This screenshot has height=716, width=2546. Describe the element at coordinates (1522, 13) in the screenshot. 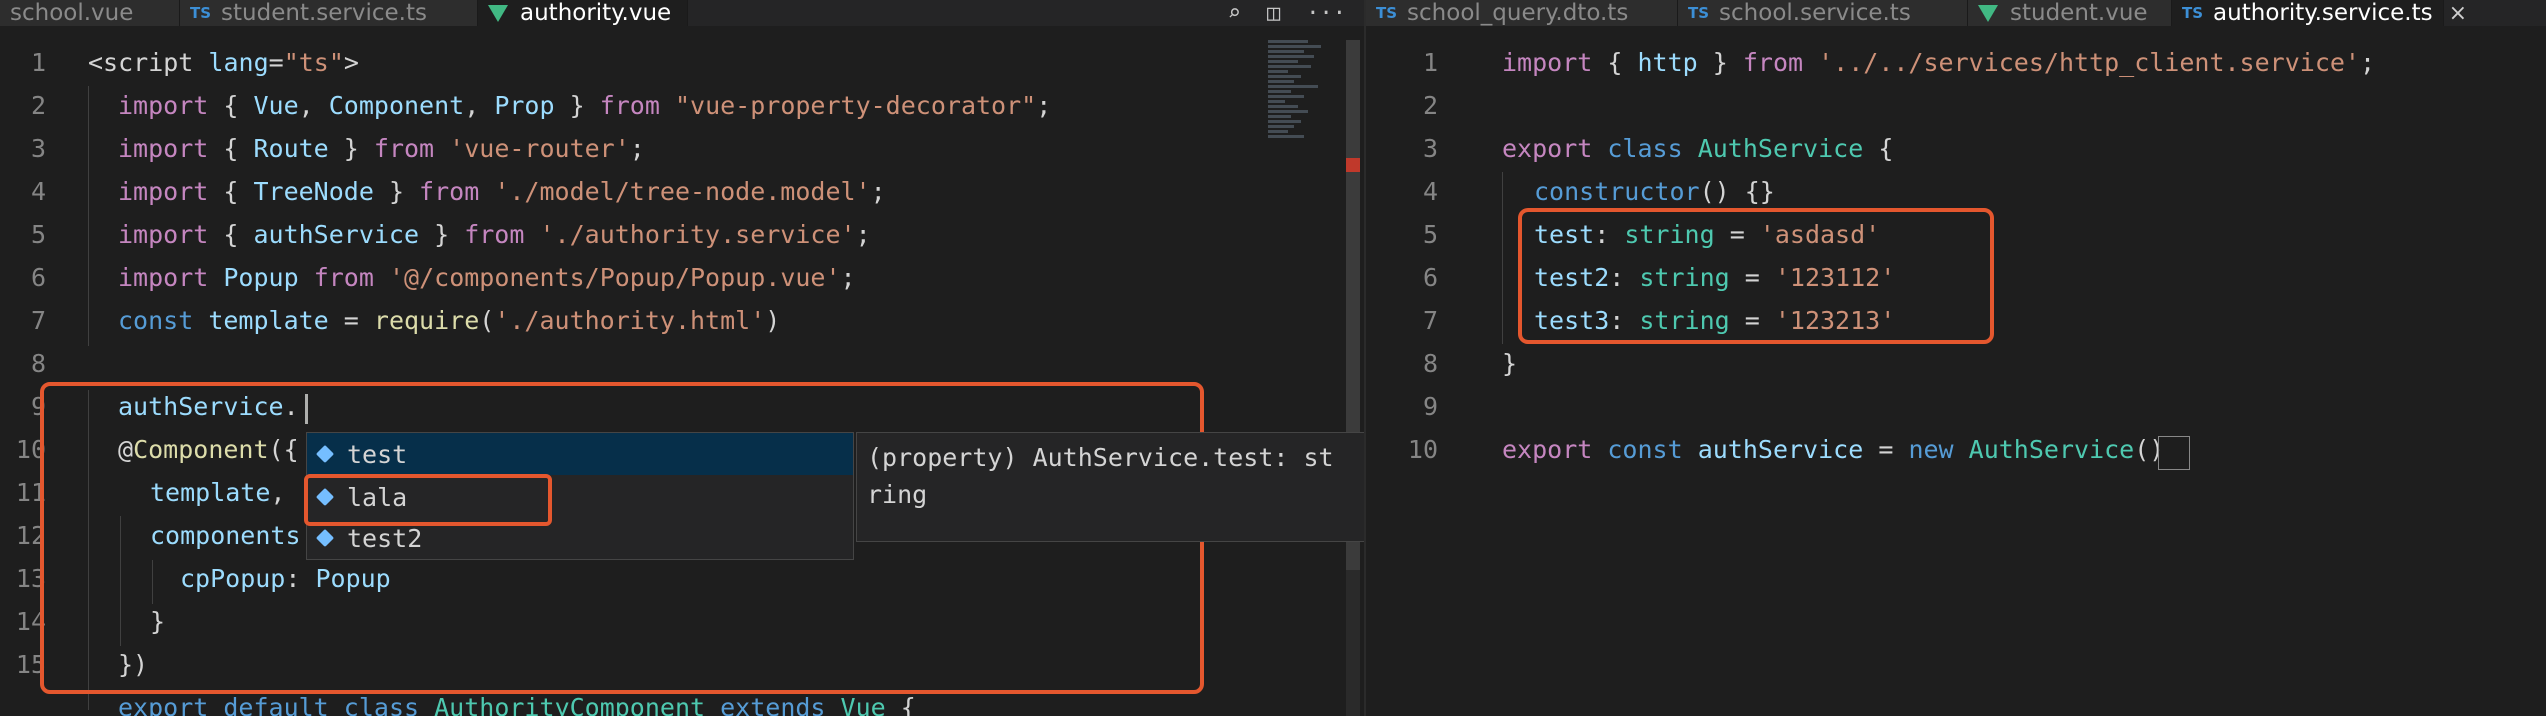

I see `tab-school-query-dto-ts: TS school_query.dto.ts` at that location.